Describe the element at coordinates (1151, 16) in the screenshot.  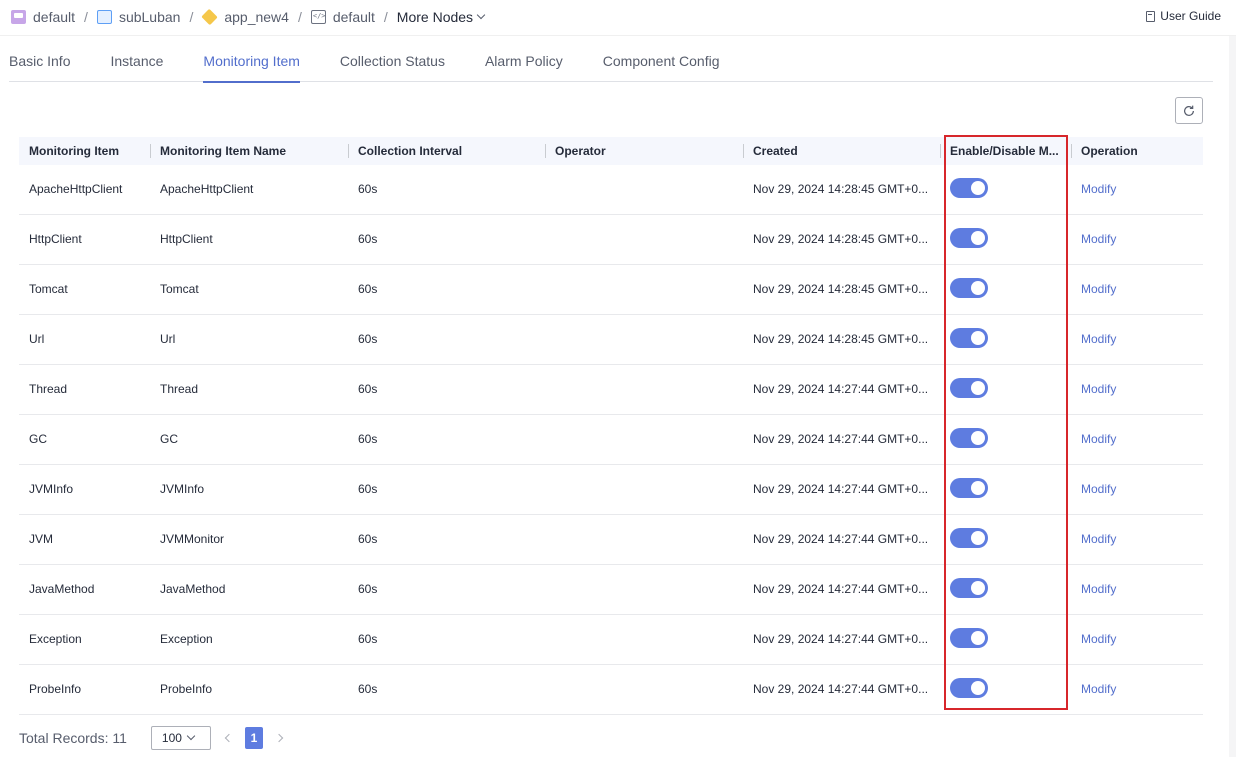
I see `book-icon` at that location.